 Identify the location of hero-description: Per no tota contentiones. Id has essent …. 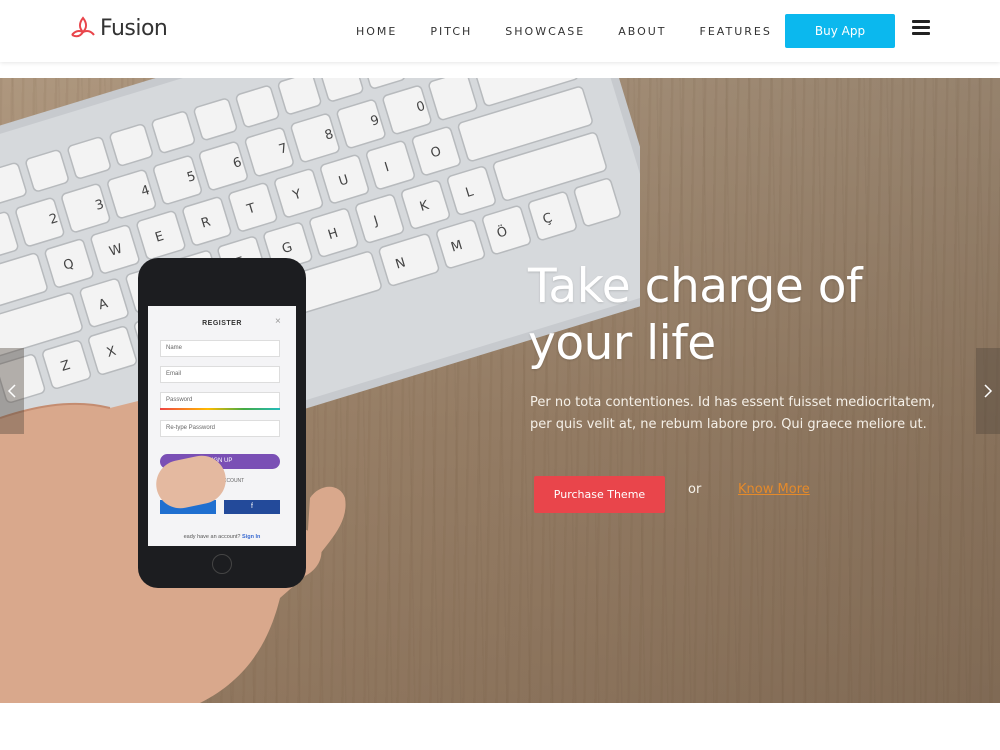
(733, 413).